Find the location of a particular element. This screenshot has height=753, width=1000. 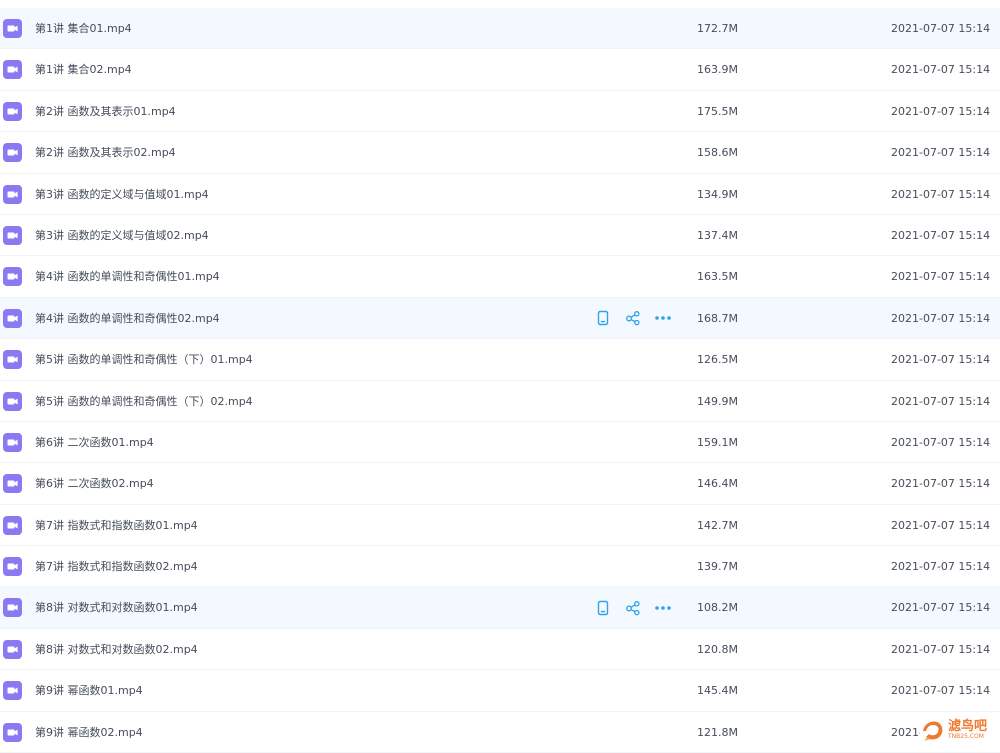

file-size: 146.4M is located at coordinates (717, 483).